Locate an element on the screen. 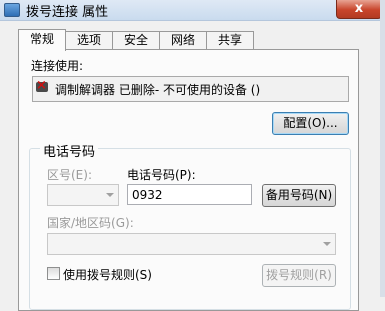 The height and width of the screenshot is (311, 385). device-text: 调制解调器 已删除- 不可使用的设备 () is located at coordinates (158, 90).